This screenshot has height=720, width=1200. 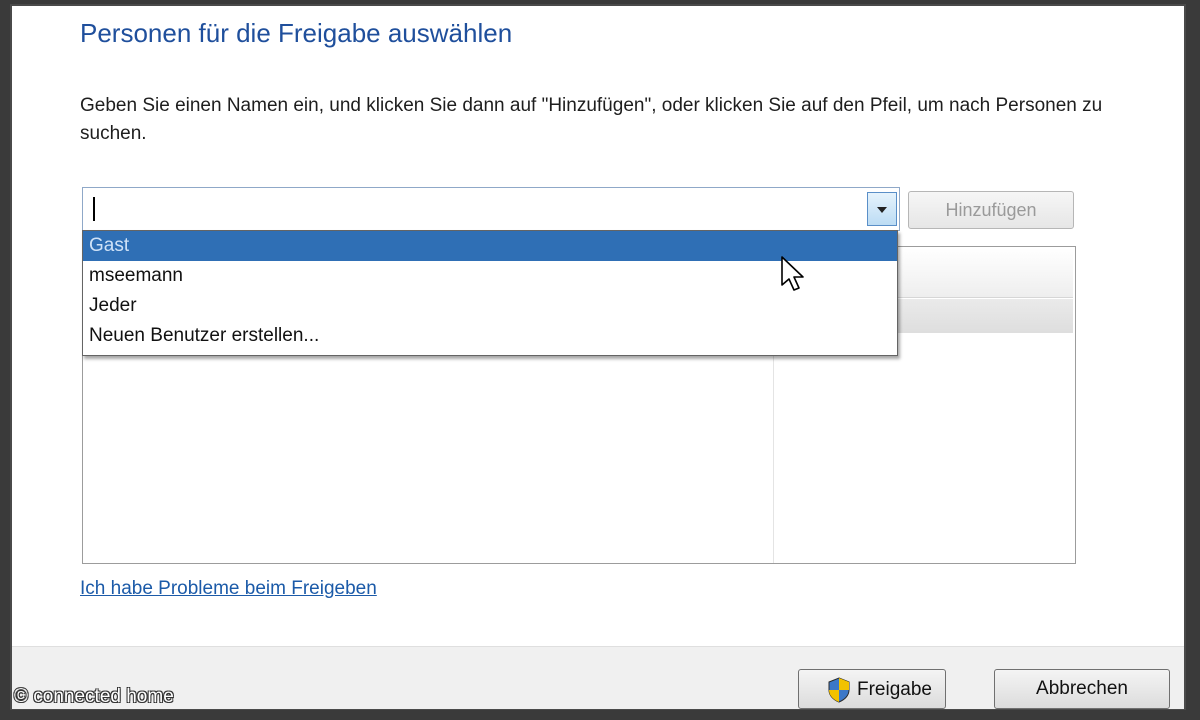 I want to click on dropdown-option-jeder: Jeder, so click(x=490, y=306).